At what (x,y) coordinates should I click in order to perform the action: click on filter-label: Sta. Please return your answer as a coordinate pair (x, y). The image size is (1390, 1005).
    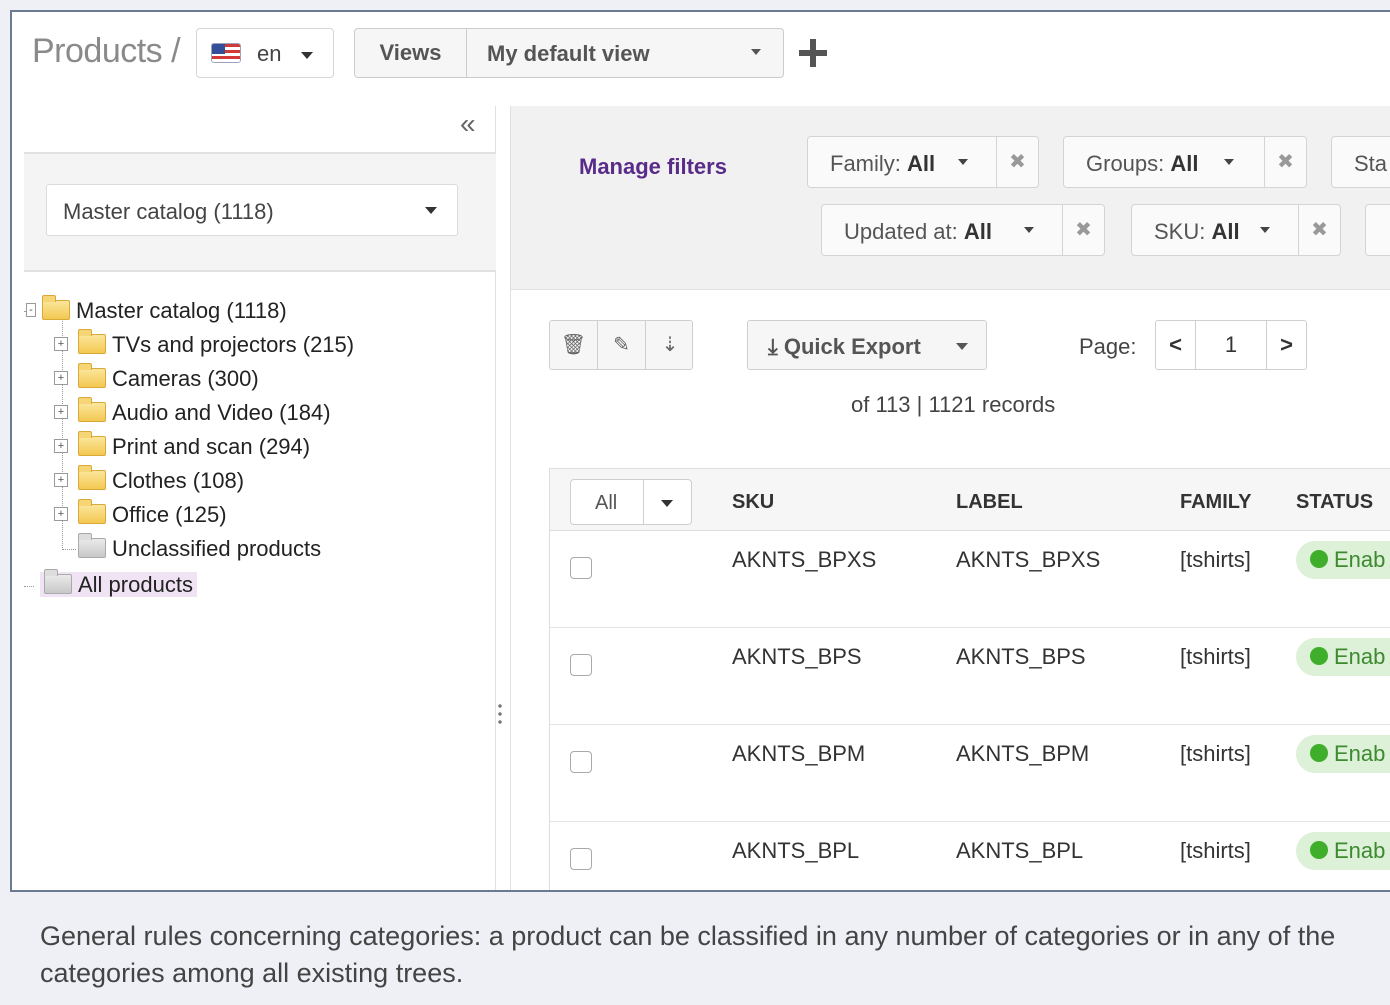
    Looking at the image, I should click on (1371, 163).